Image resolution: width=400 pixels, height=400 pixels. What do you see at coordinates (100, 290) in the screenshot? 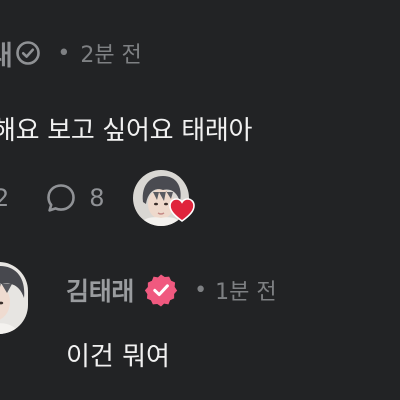
I see `comment2-author-name: 김태래` at bounding box center [100, 290].